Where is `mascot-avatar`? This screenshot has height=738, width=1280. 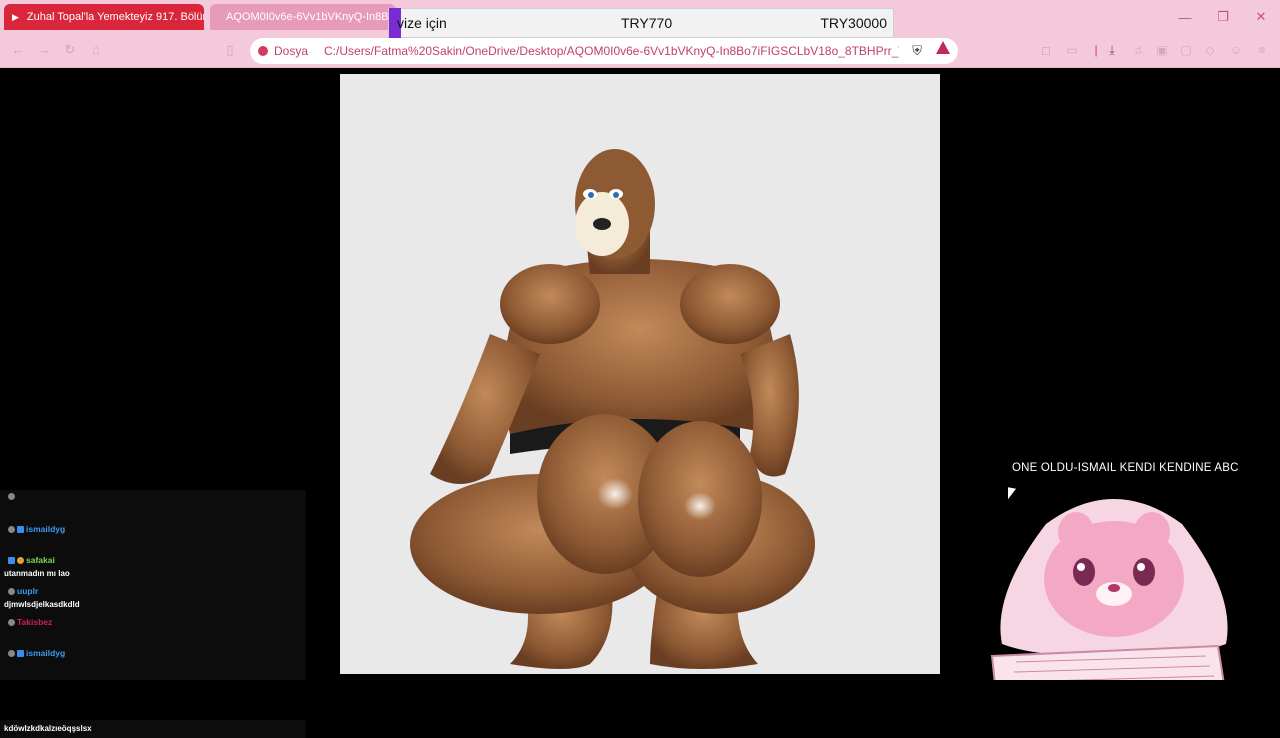
mascot-avatar is located at coordinates (1109, 597).